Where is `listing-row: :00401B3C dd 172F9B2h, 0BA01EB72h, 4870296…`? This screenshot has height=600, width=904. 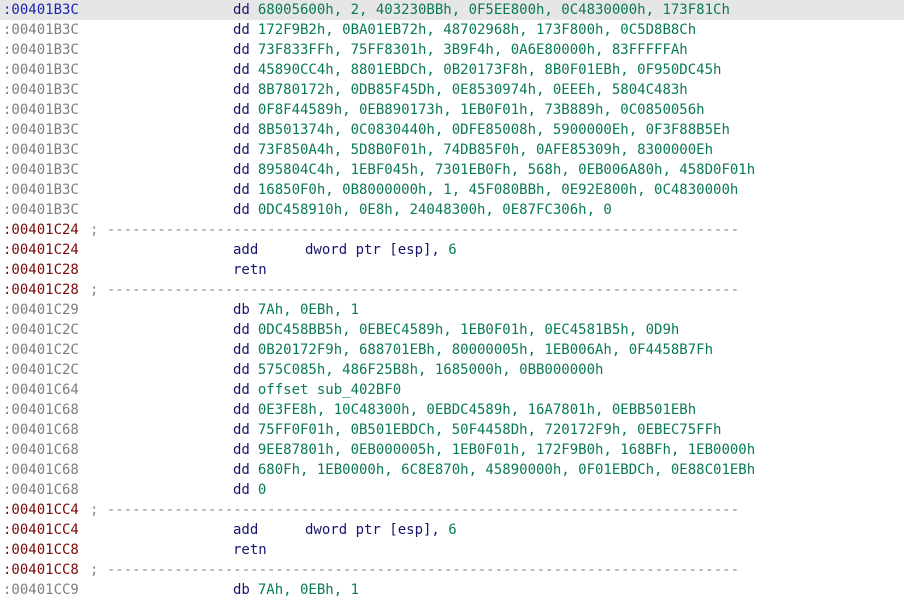 listing-row: :00401B3C dd 172F9B2h, 0BA01EB72h, 4870296… is located at coordinates (452, 30).